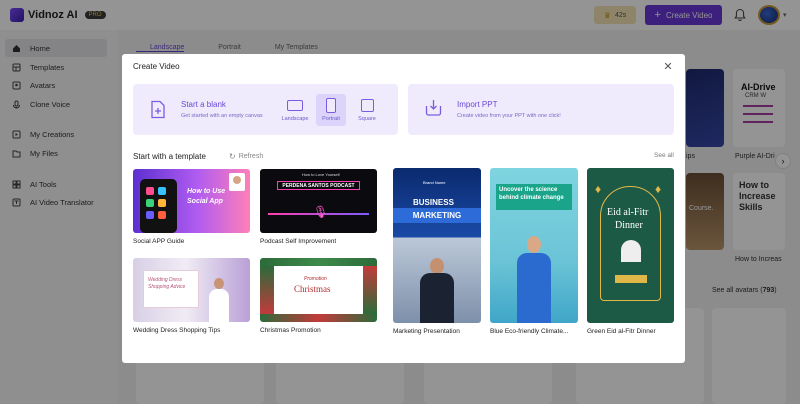 The height and width of the screenshot is (404, 800). I want to click on template-label: Podcast Self Improvement, so click(298, 241).